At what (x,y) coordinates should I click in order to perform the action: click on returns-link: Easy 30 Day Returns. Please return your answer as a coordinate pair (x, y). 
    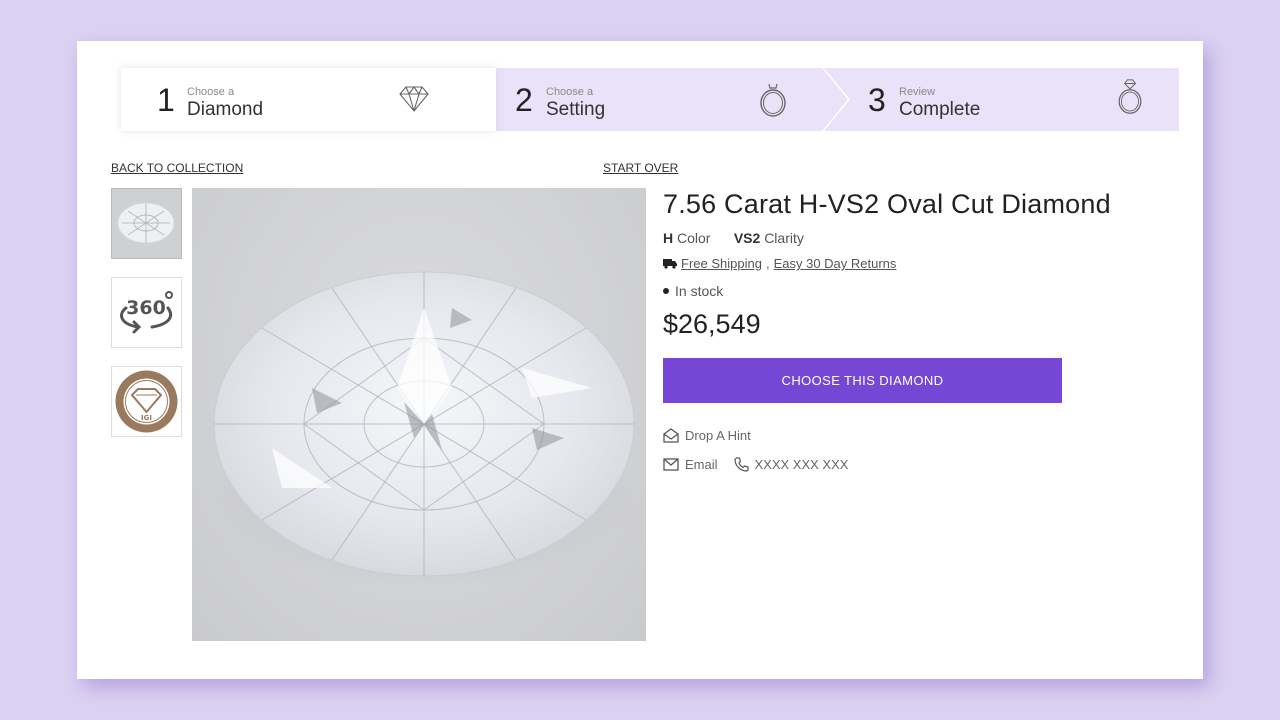
    Looking at the image, I should click on (835, 263).